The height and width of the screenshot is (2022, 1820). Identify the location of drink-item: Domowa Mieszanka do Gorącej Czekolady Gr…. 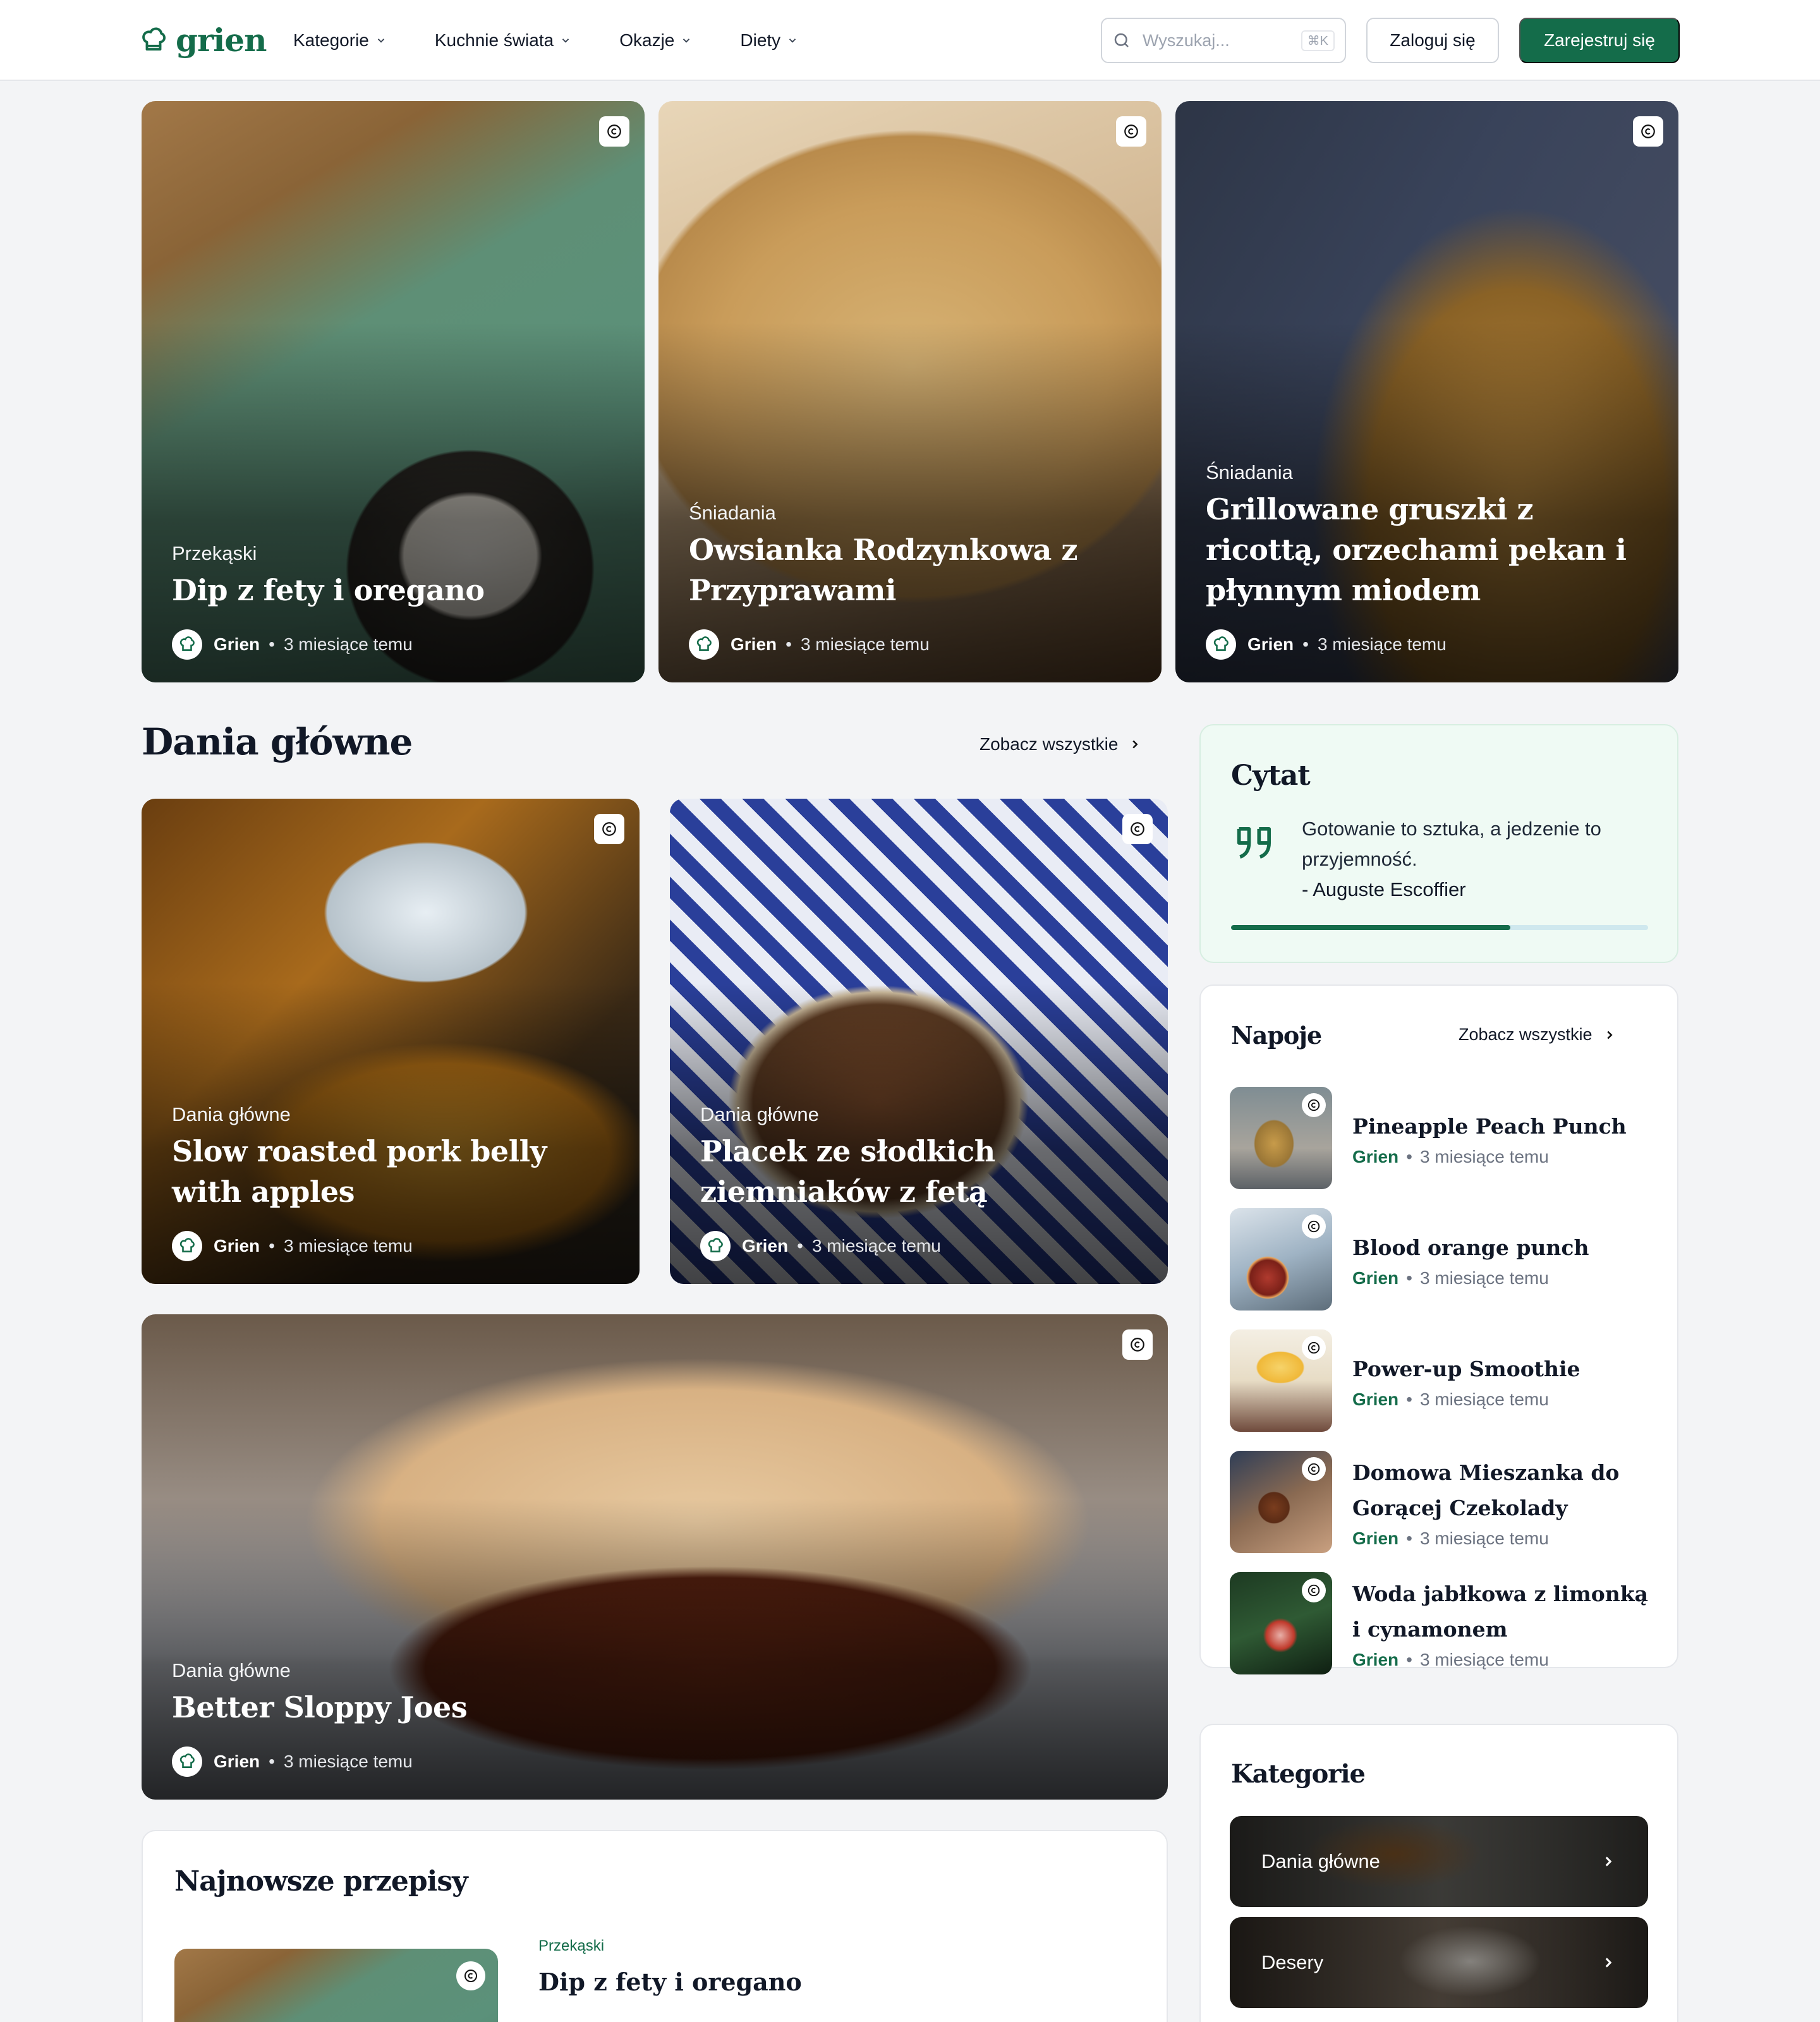
(1439, 1502).